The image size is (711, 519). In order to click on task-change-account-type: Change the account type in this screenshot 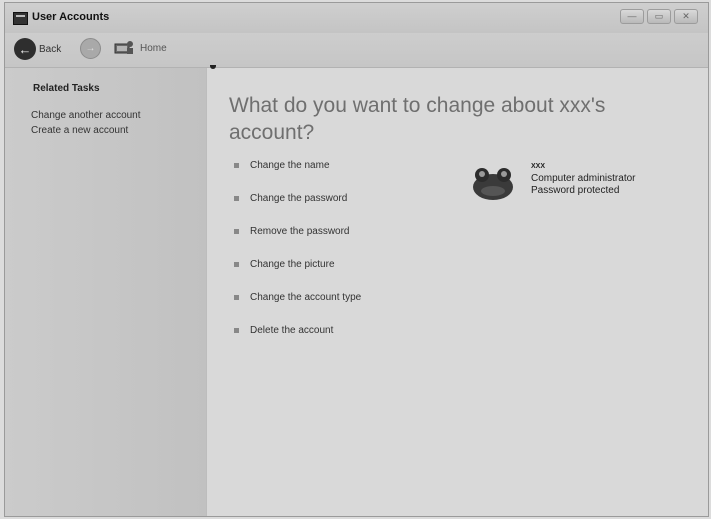, I will do `click(297, 297)`.